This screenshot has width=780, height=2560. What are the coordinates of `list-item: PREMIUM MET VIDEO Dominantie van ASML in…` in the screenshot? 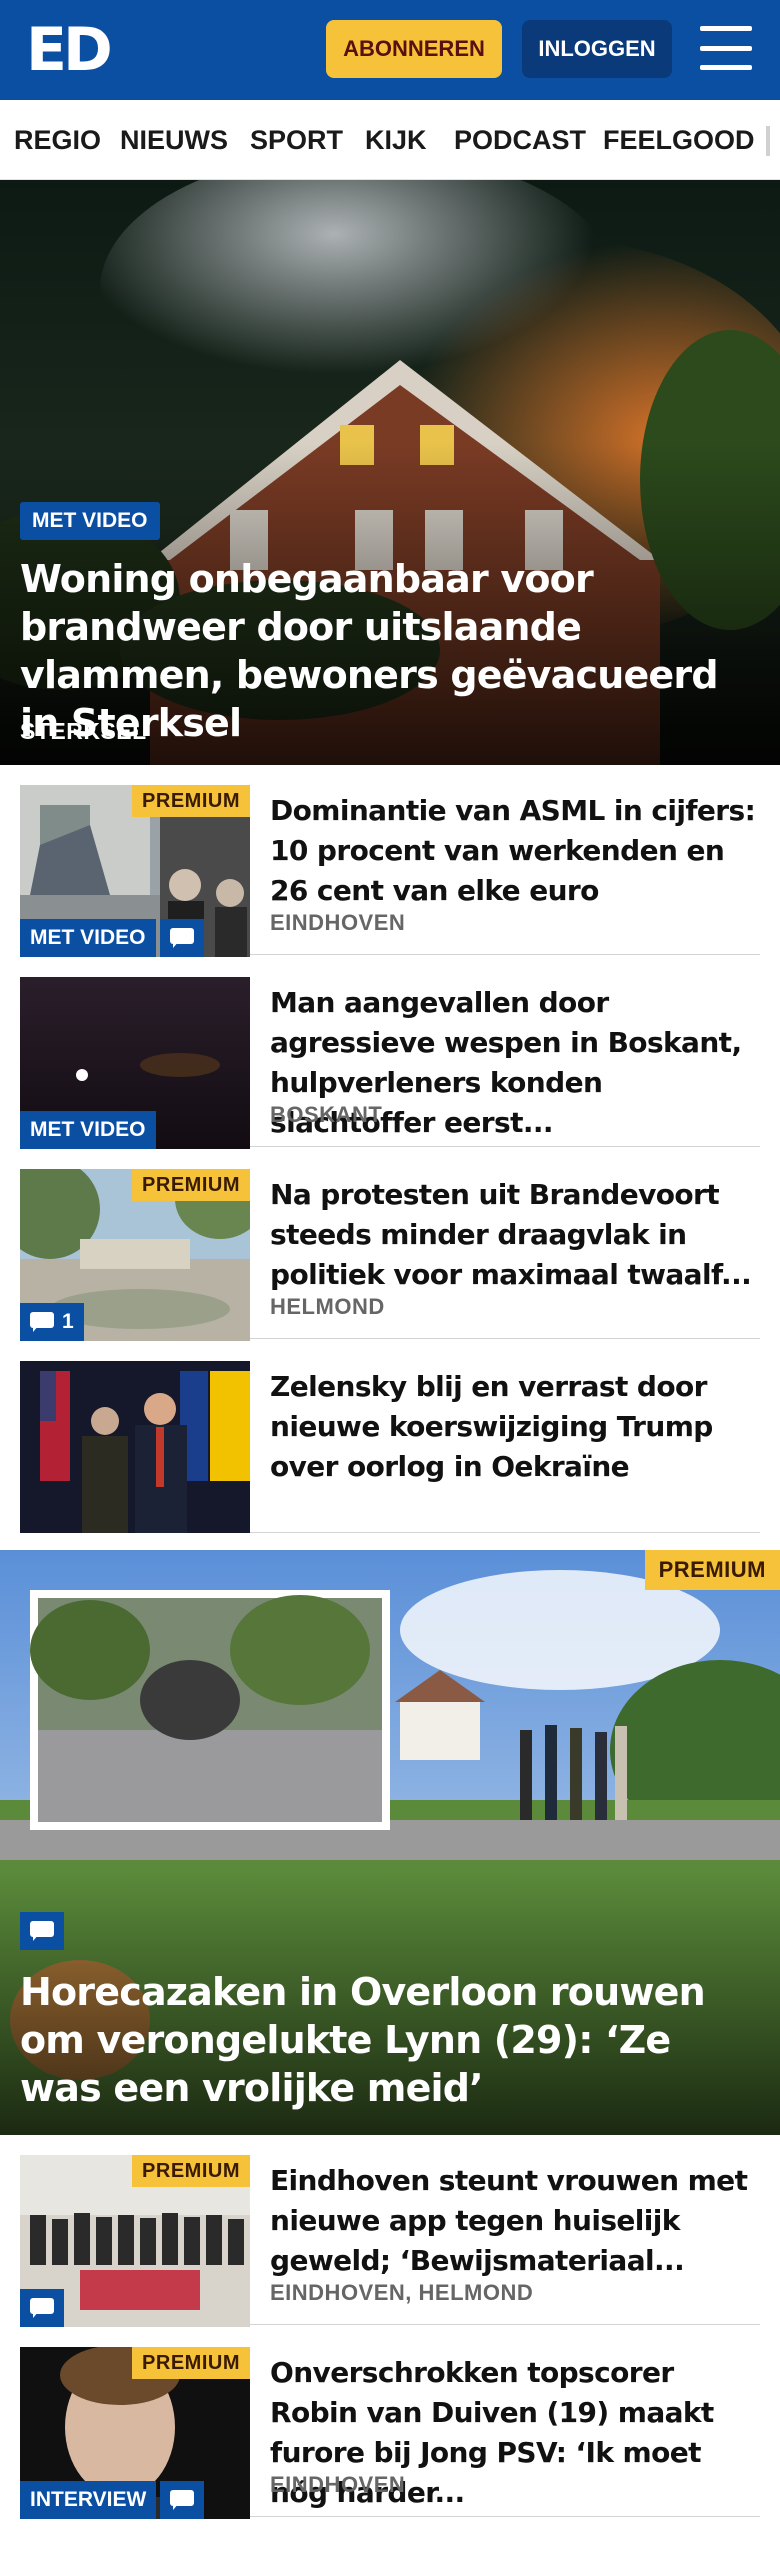 It's located at (390, 861).